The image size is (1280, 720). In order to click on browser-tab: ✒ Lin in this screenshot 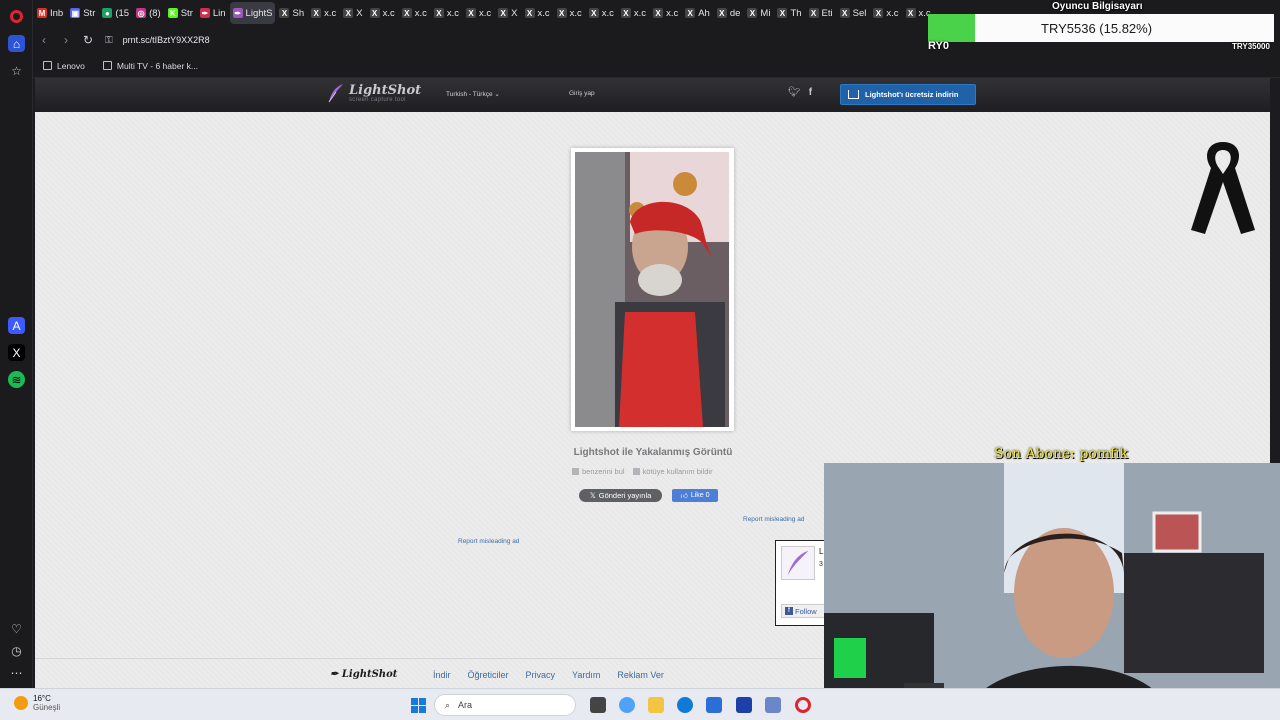, I will do `click(213, 13)`.